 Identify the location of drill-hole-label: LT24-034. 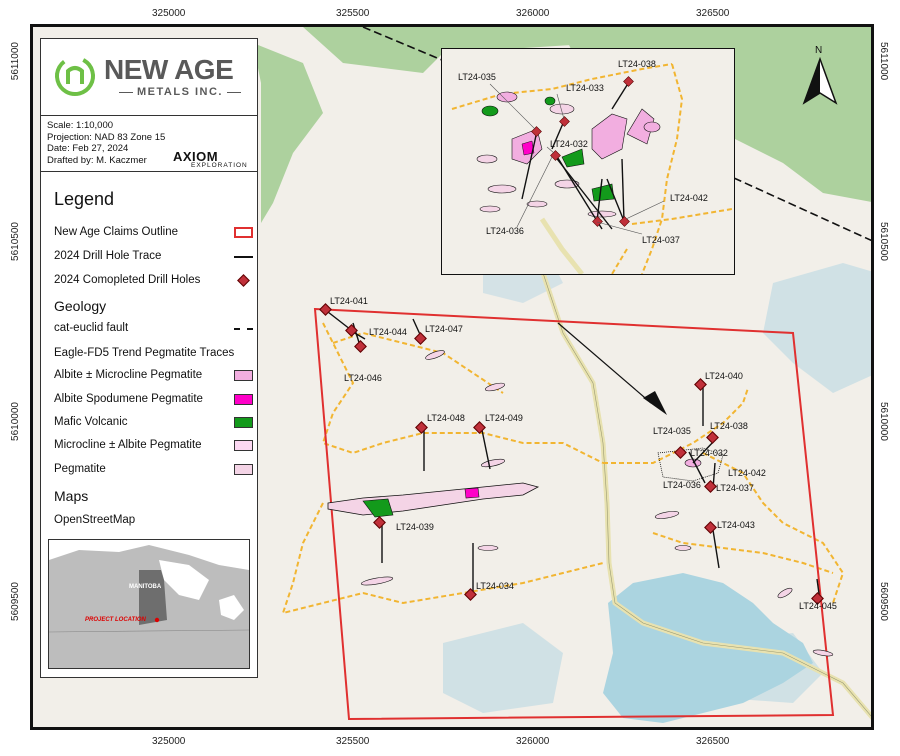
(495, 586).